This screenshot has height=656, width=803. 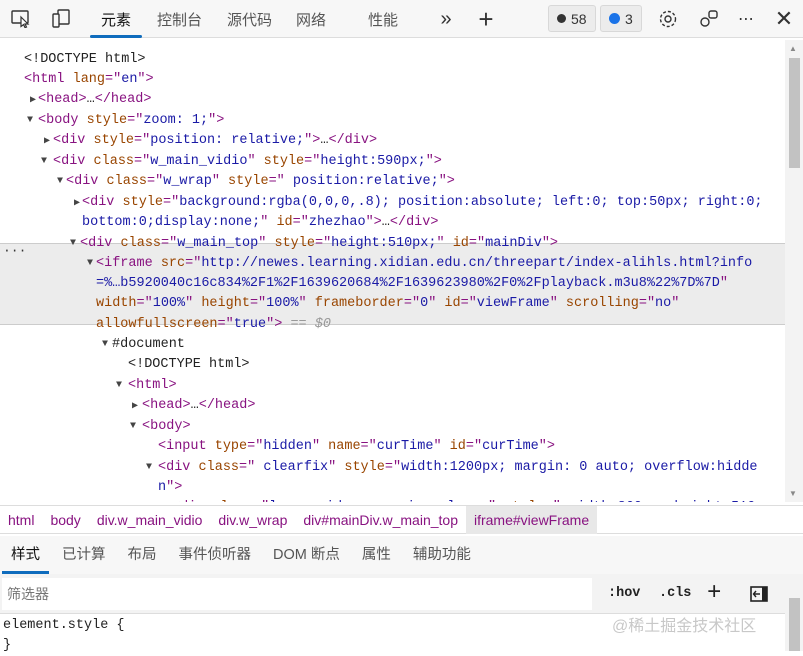 I want to click on more-tabs-icon: », so click(x=446, y=19).